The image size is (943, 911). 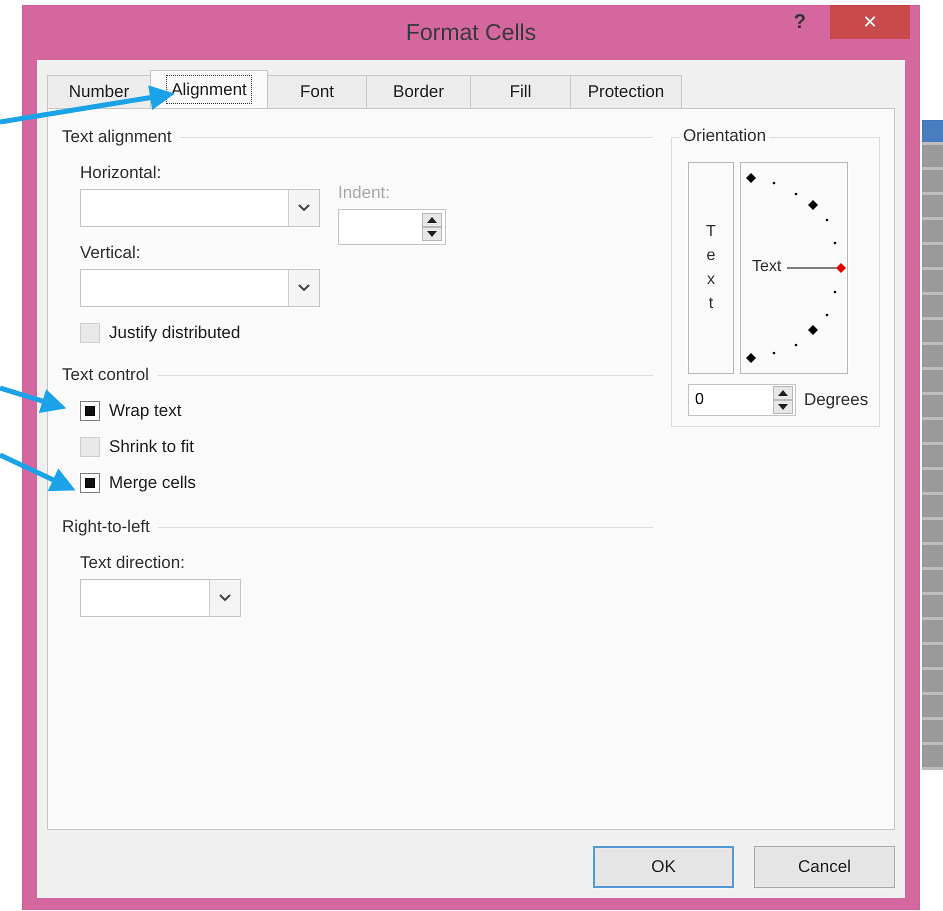 I want to click on section-title: Text control, so click(x=105, y=375).